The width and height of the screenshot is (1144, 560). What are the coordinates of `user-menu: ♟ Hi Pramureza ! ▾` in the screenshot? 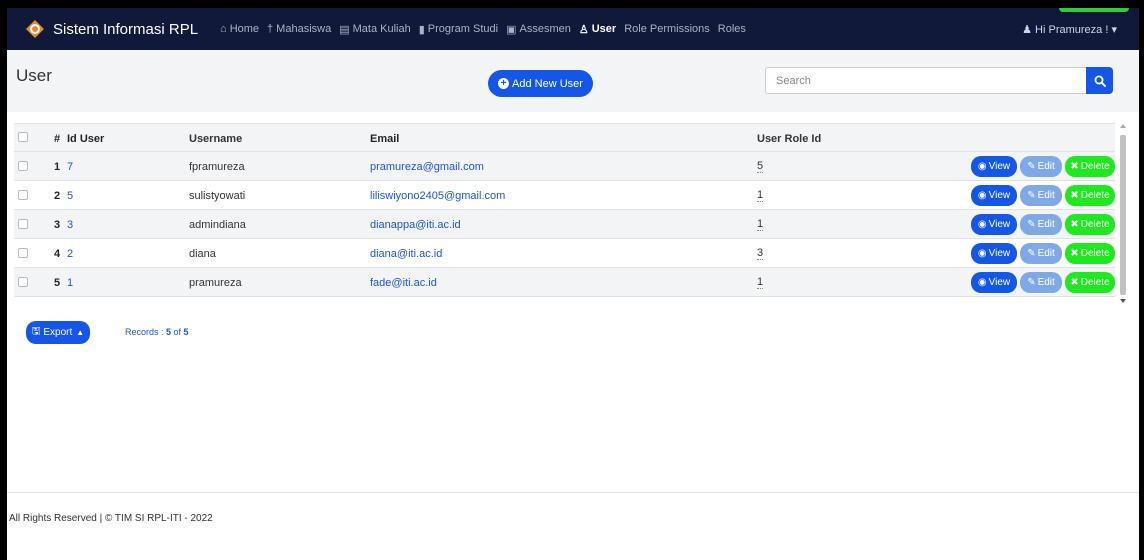 It's located at (1069, 29).